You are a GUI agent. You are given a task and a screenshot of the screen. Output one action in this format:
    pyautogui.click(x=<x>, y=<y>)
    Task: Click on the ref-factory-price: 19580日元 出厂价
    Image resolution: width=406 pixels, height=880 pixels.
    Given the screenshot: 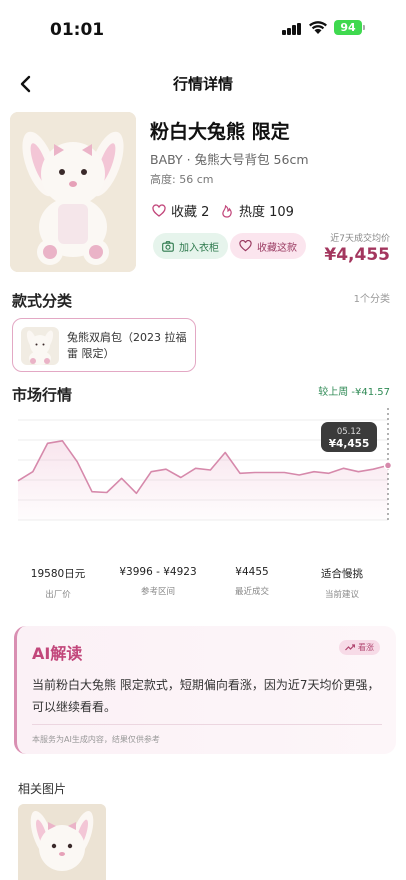 What is the action you would take?
    pyautogui.click(x=58, y=583)
    